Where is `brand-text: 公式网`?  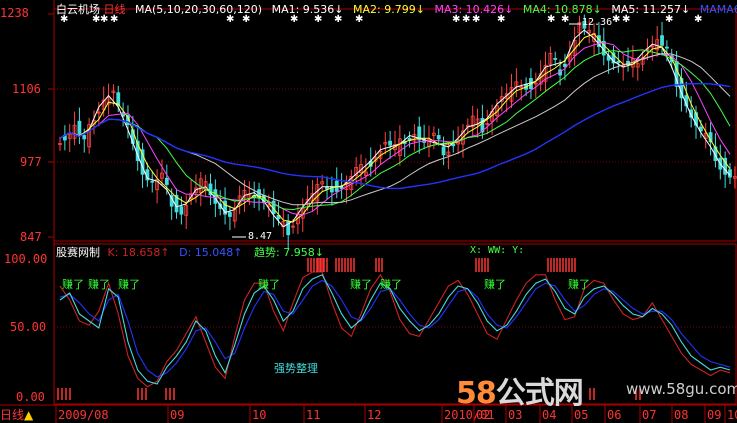 brand-text: 公式网 is located at coordinates (539, 393).